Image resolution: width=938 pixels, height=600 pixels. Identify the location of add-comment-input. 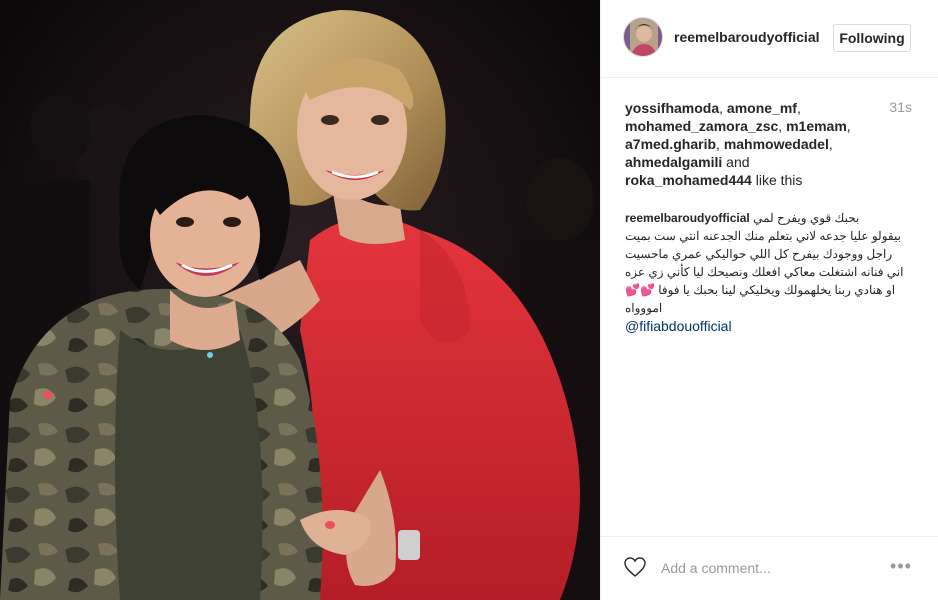
(761, 568).